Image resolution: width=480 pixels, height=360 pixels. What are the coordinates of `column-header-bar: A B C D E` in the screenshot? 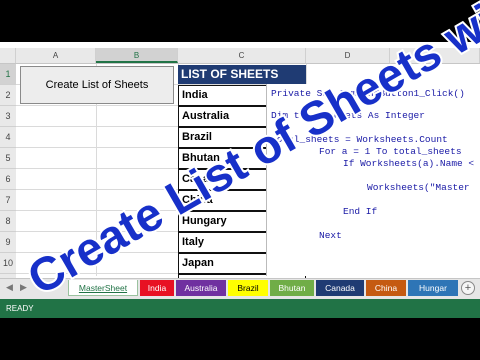 It's located at (240, 56).